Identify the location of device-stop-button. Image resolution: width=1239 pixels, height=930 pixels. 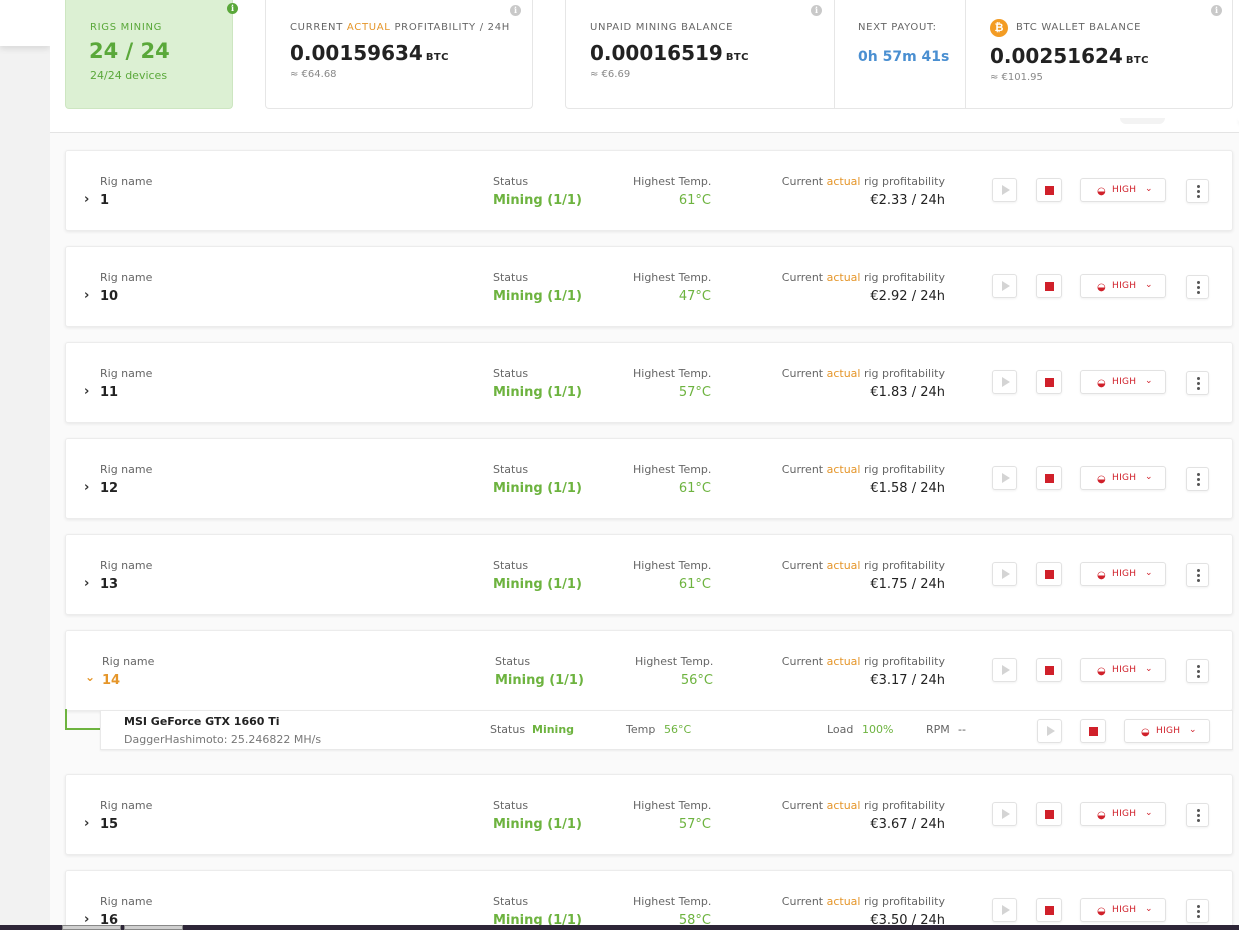
(1093, 731).